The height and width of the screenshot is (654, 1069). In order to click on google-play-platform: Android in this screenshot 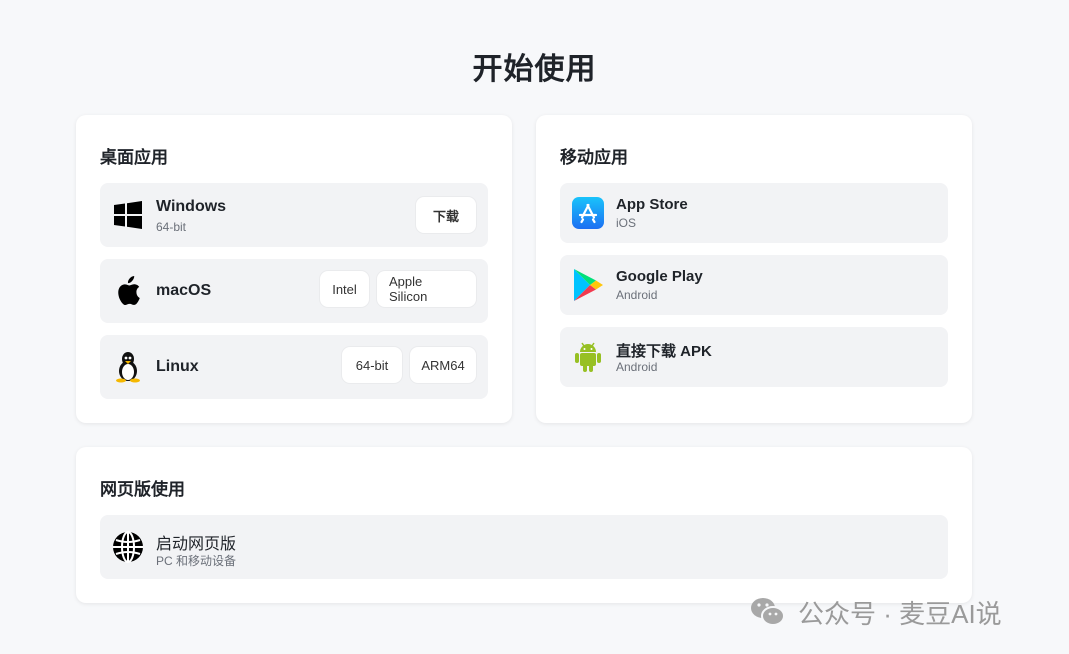, I will do `click(637, 295)`.